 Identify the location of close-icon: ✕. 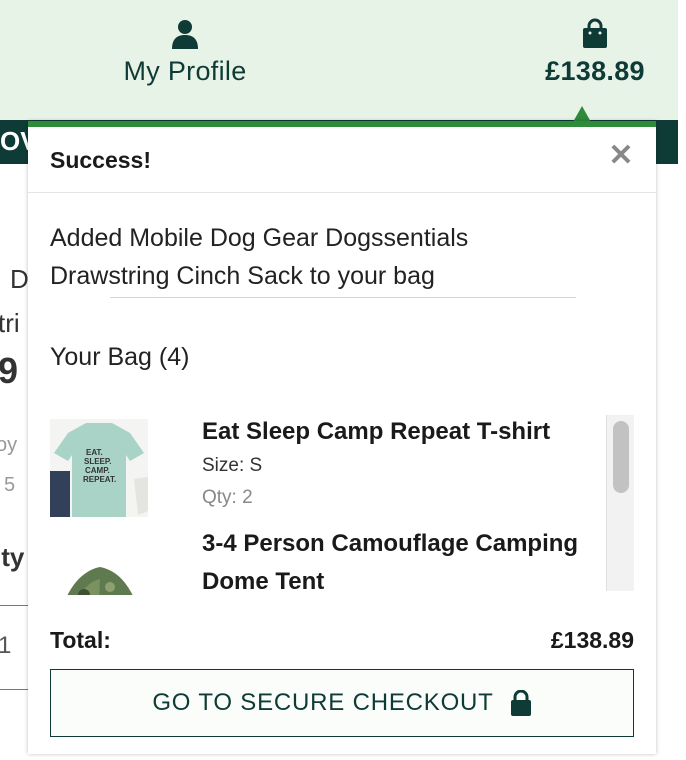
(621, 156).